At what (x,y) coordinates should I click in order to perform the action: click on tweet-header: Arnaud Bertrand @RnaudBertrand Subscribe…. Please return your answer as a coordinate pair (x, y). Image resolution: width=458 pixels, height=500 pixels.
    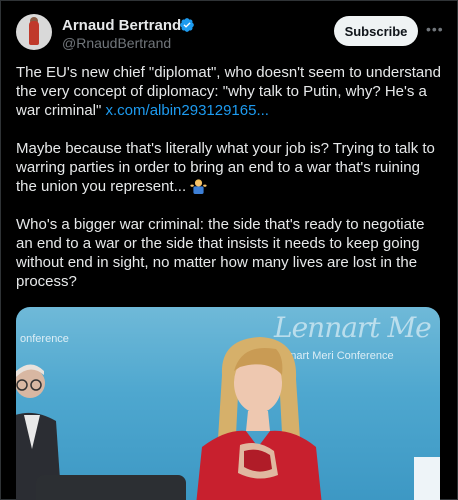
    Looking at the image, I should click on (230, 34).